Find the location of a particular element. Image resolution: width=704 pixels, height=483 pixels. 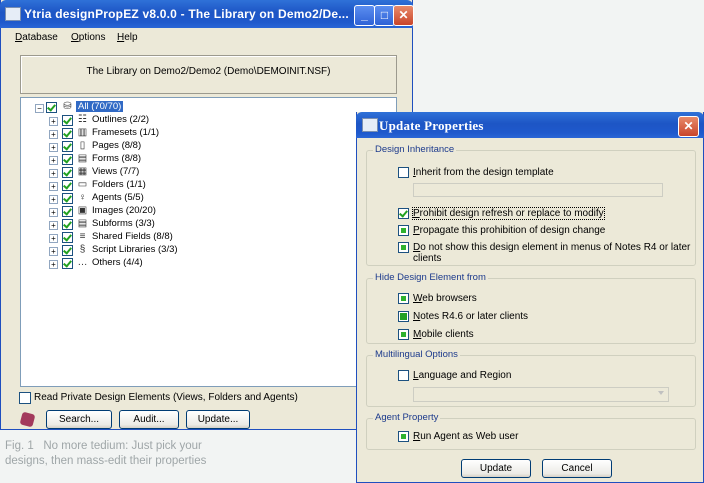

form-icon: ▤ is located at coordinates (82, 158).